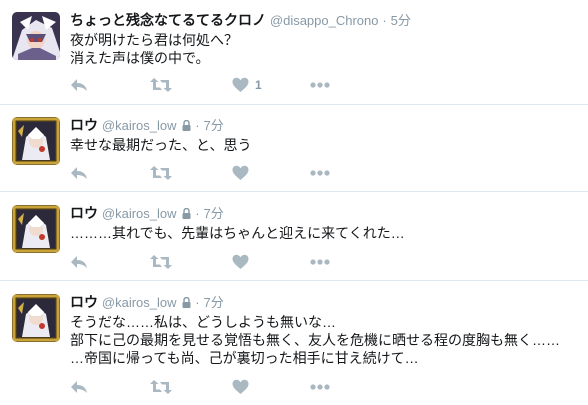  I want to click on tweet-header: ちょっと残念なてるてるクロノ @disappo_Chrono · 5分, so click(325, 20).